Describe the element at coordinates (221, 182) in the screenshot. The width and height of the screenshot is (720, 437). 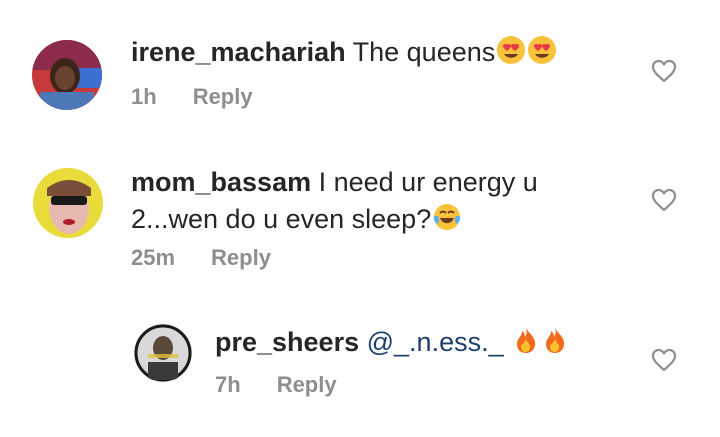
I see `comment-username: mom_bassam` at that location.